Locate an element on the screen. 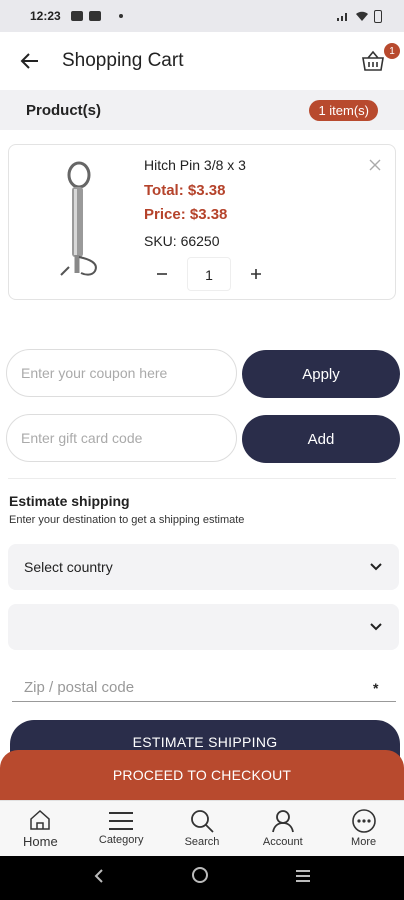  apply-coupon-button: Apply is located at coordinates (321, 374).